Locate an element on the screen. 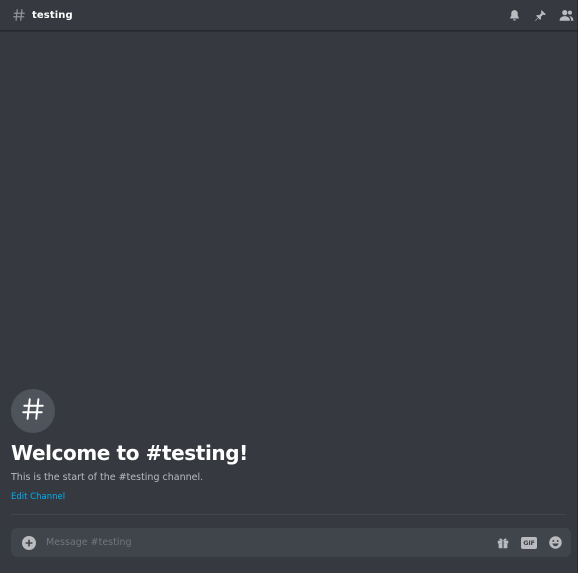 The height and width of the screenshot is (573, 578). gif-icon: GIF is located at coordinates (529, 543).